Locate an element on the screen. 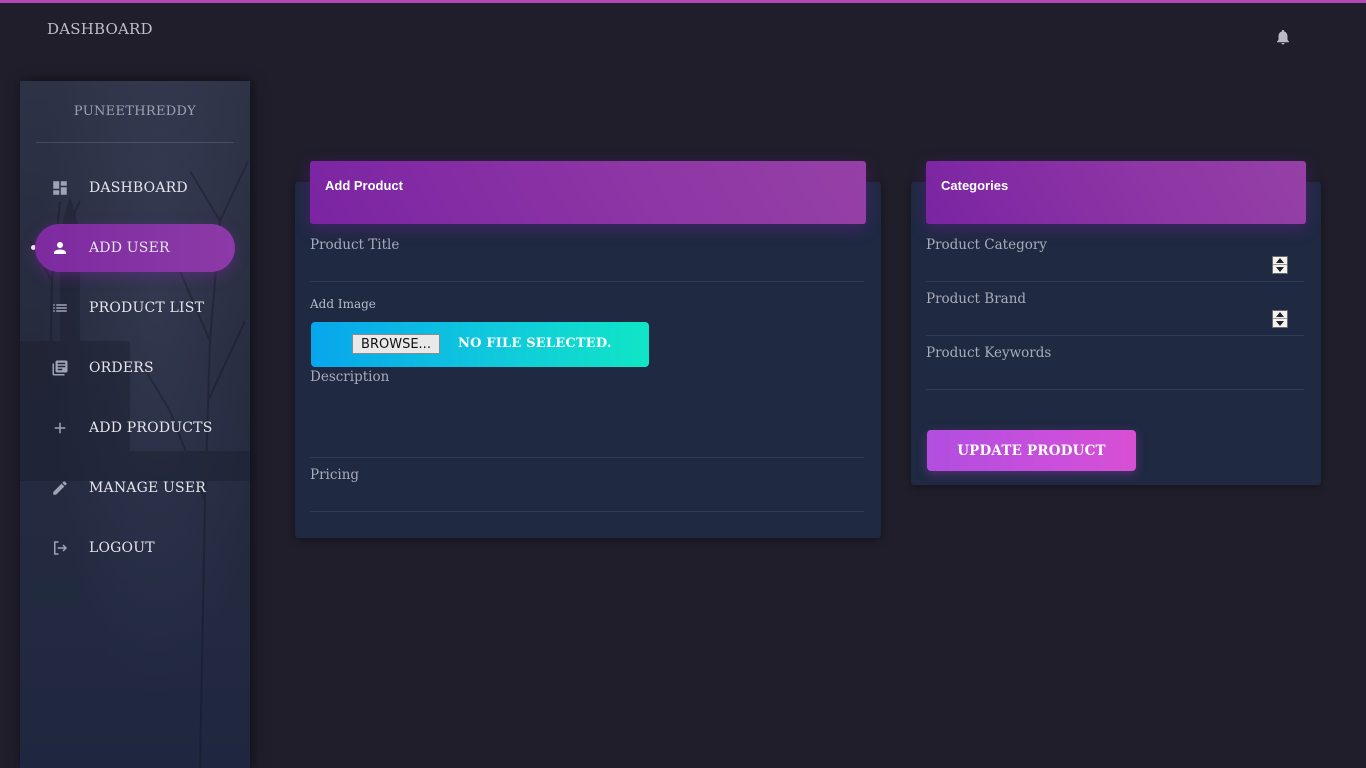 The image size is (1366, 768). card-title: Categories is located at coordinates (975, 185).